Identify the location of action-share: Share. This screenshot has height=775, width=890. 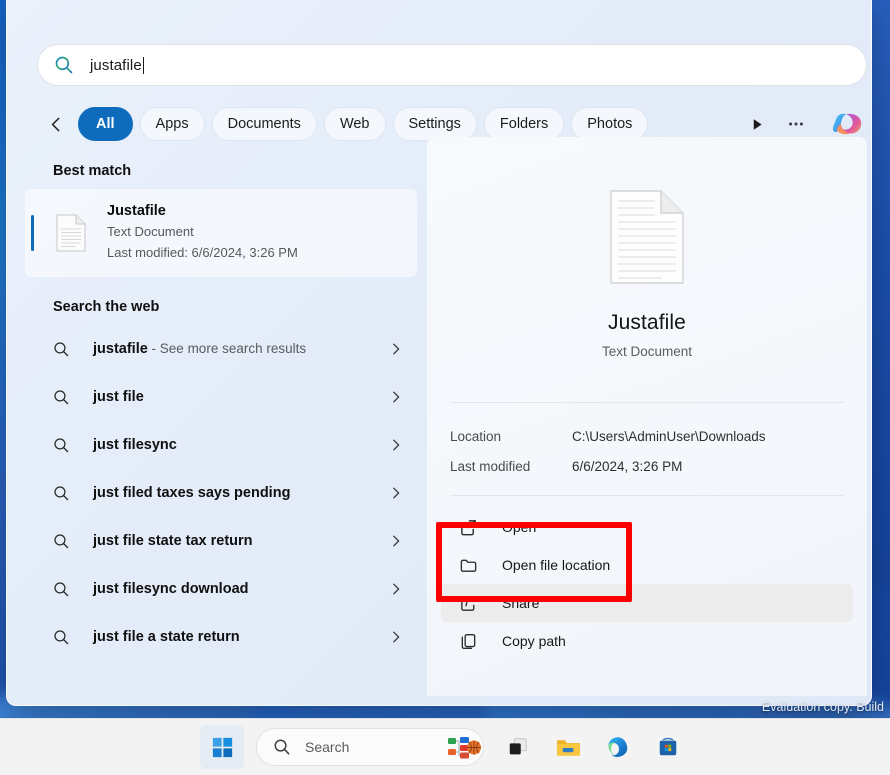
(647, 603).